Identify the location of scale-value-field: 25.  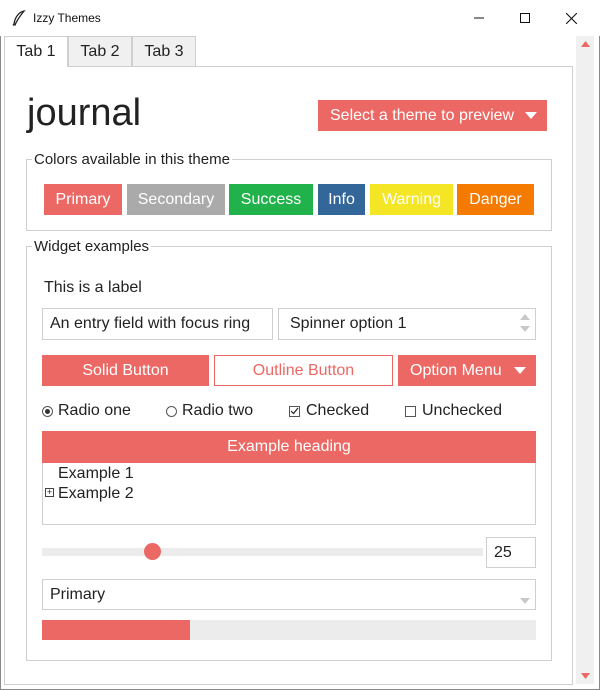
(511, 552).